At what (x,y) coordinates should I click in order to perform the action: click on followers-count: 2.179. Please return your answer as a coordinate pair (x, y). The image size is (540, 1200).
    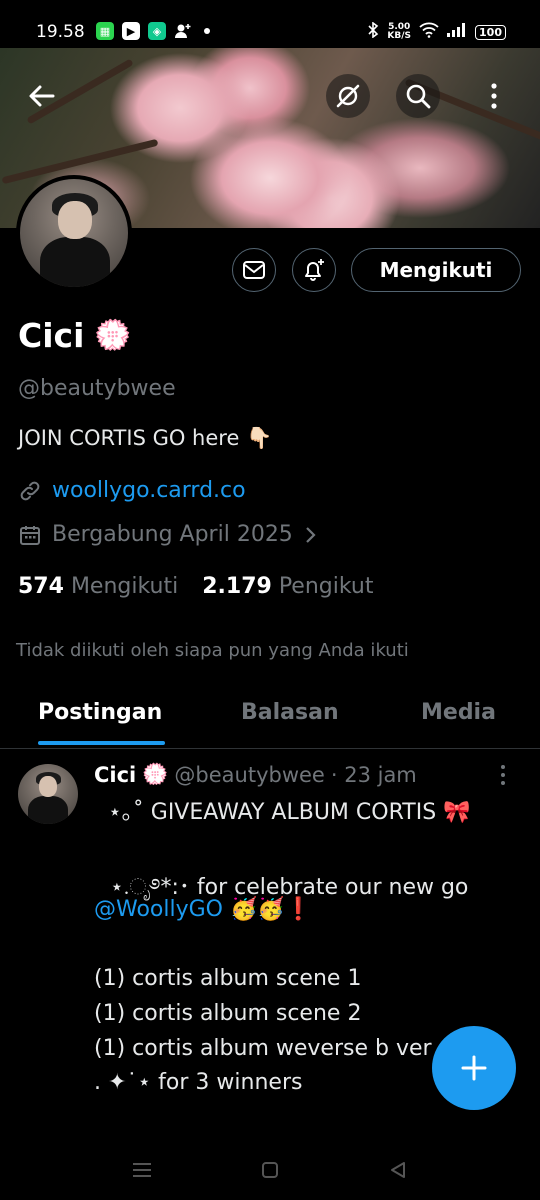
    Looking at the image, I should click on (237, 586).